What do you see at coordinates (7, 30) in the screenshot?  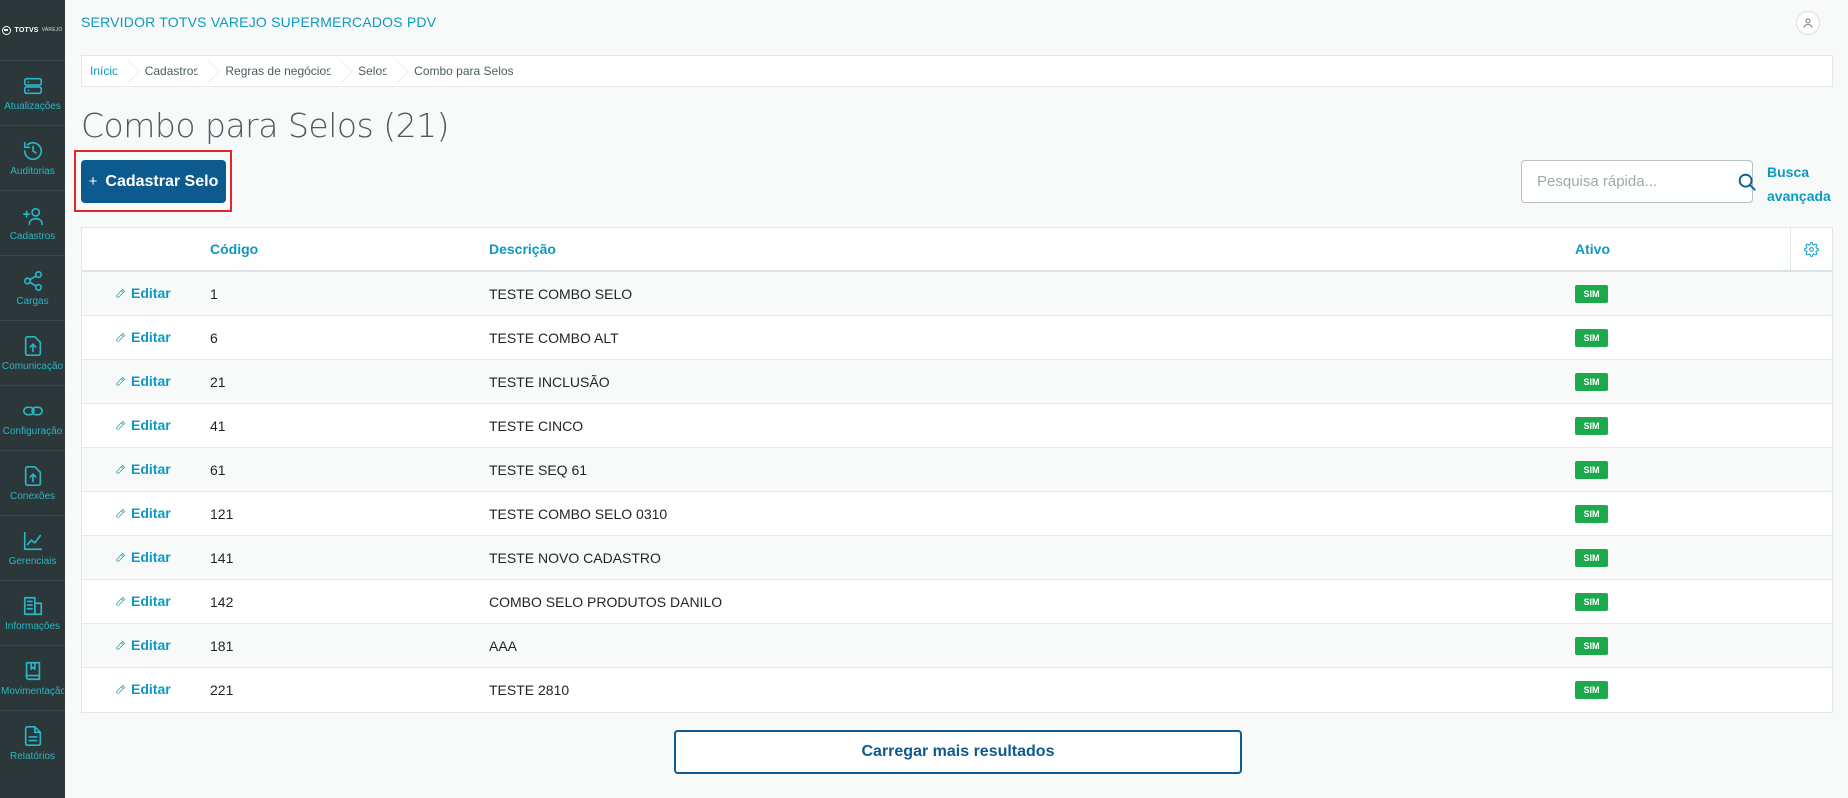 I see `totvs-logo-icon` at bounding box center [7, 30].